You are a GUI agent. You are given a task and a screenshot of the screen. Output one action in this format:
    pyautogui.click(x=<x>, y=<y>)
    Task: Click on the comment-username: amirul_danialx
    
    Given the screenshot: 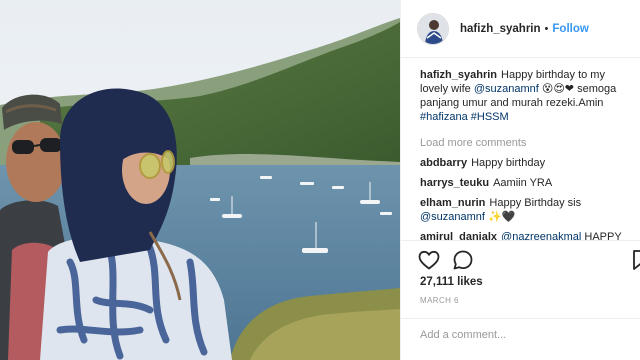 What is the action you would take?
    pyautogui.click(x=458, y=235)
    